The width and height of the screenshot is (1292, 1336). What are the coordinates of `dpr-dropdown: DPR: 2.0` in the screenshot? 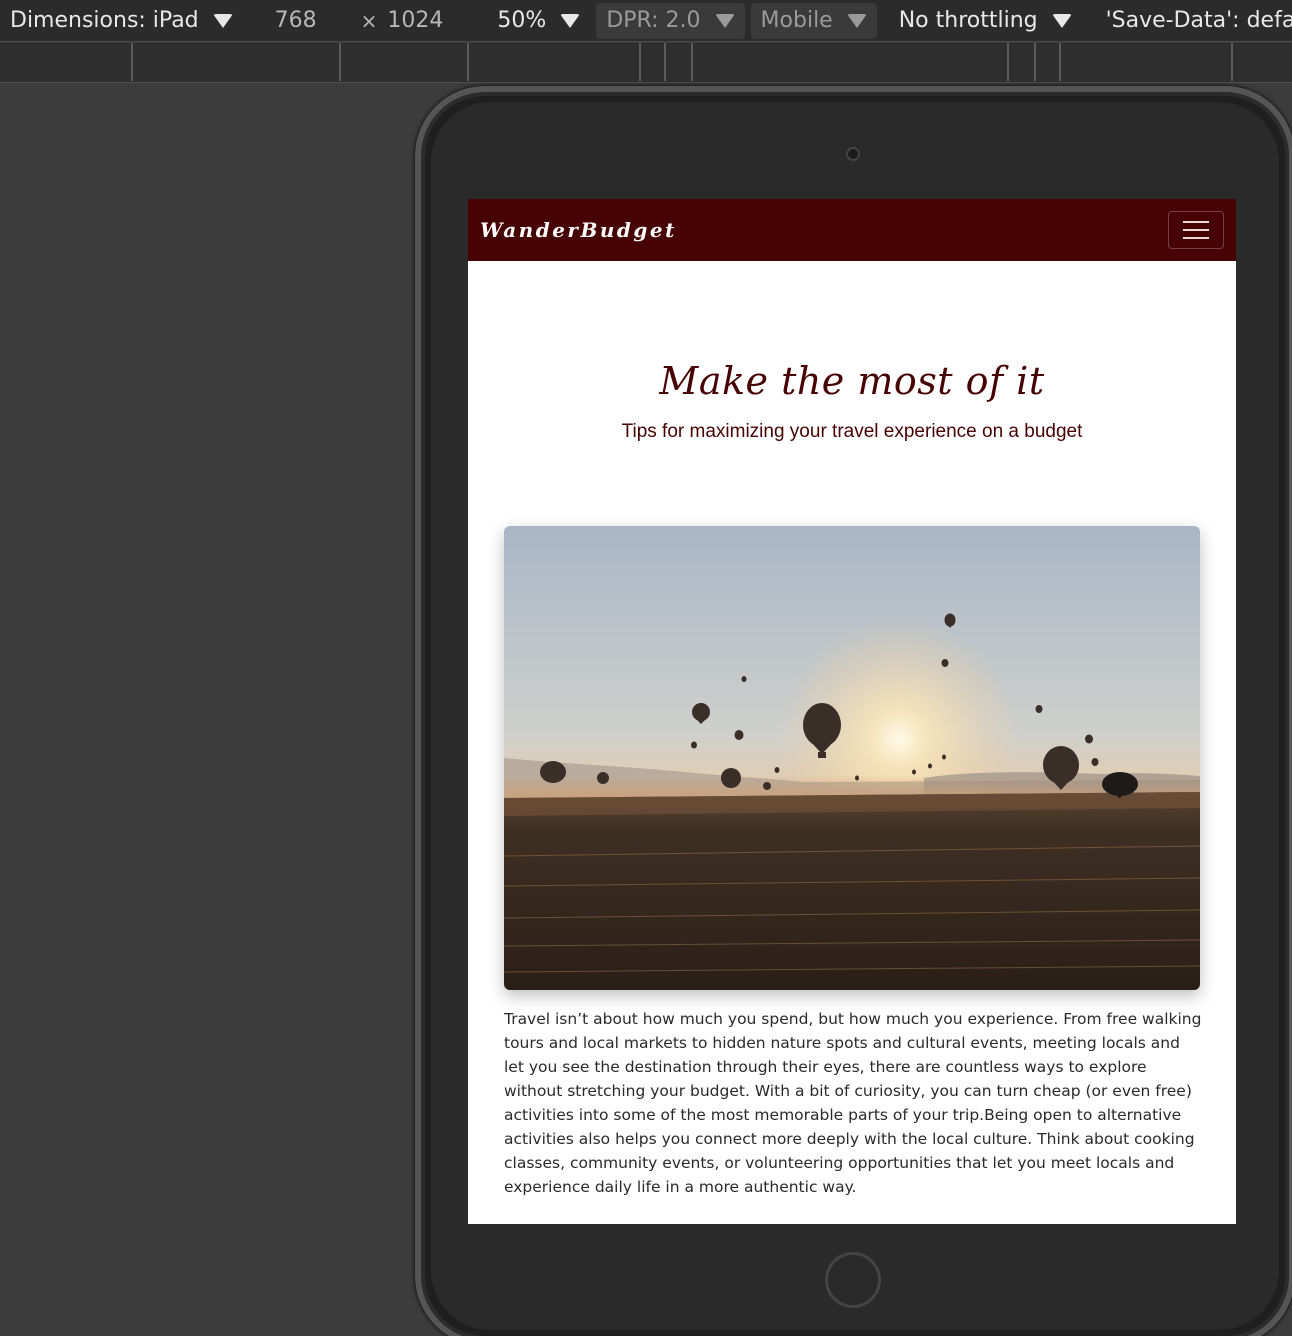 It's located at (670, 20).